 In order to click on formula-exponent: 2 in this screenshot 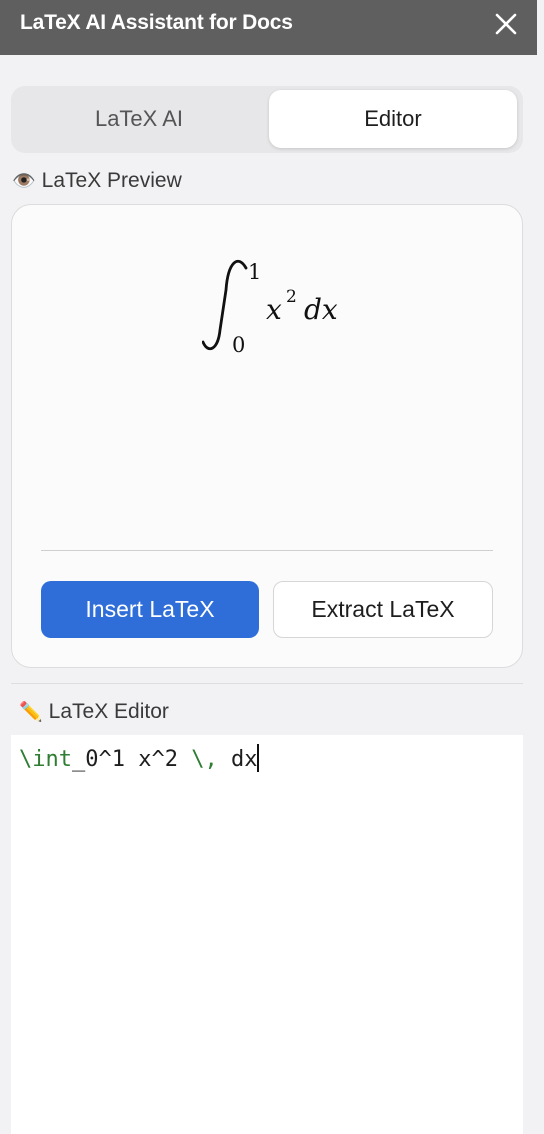, I will do `click(291, 297)`.